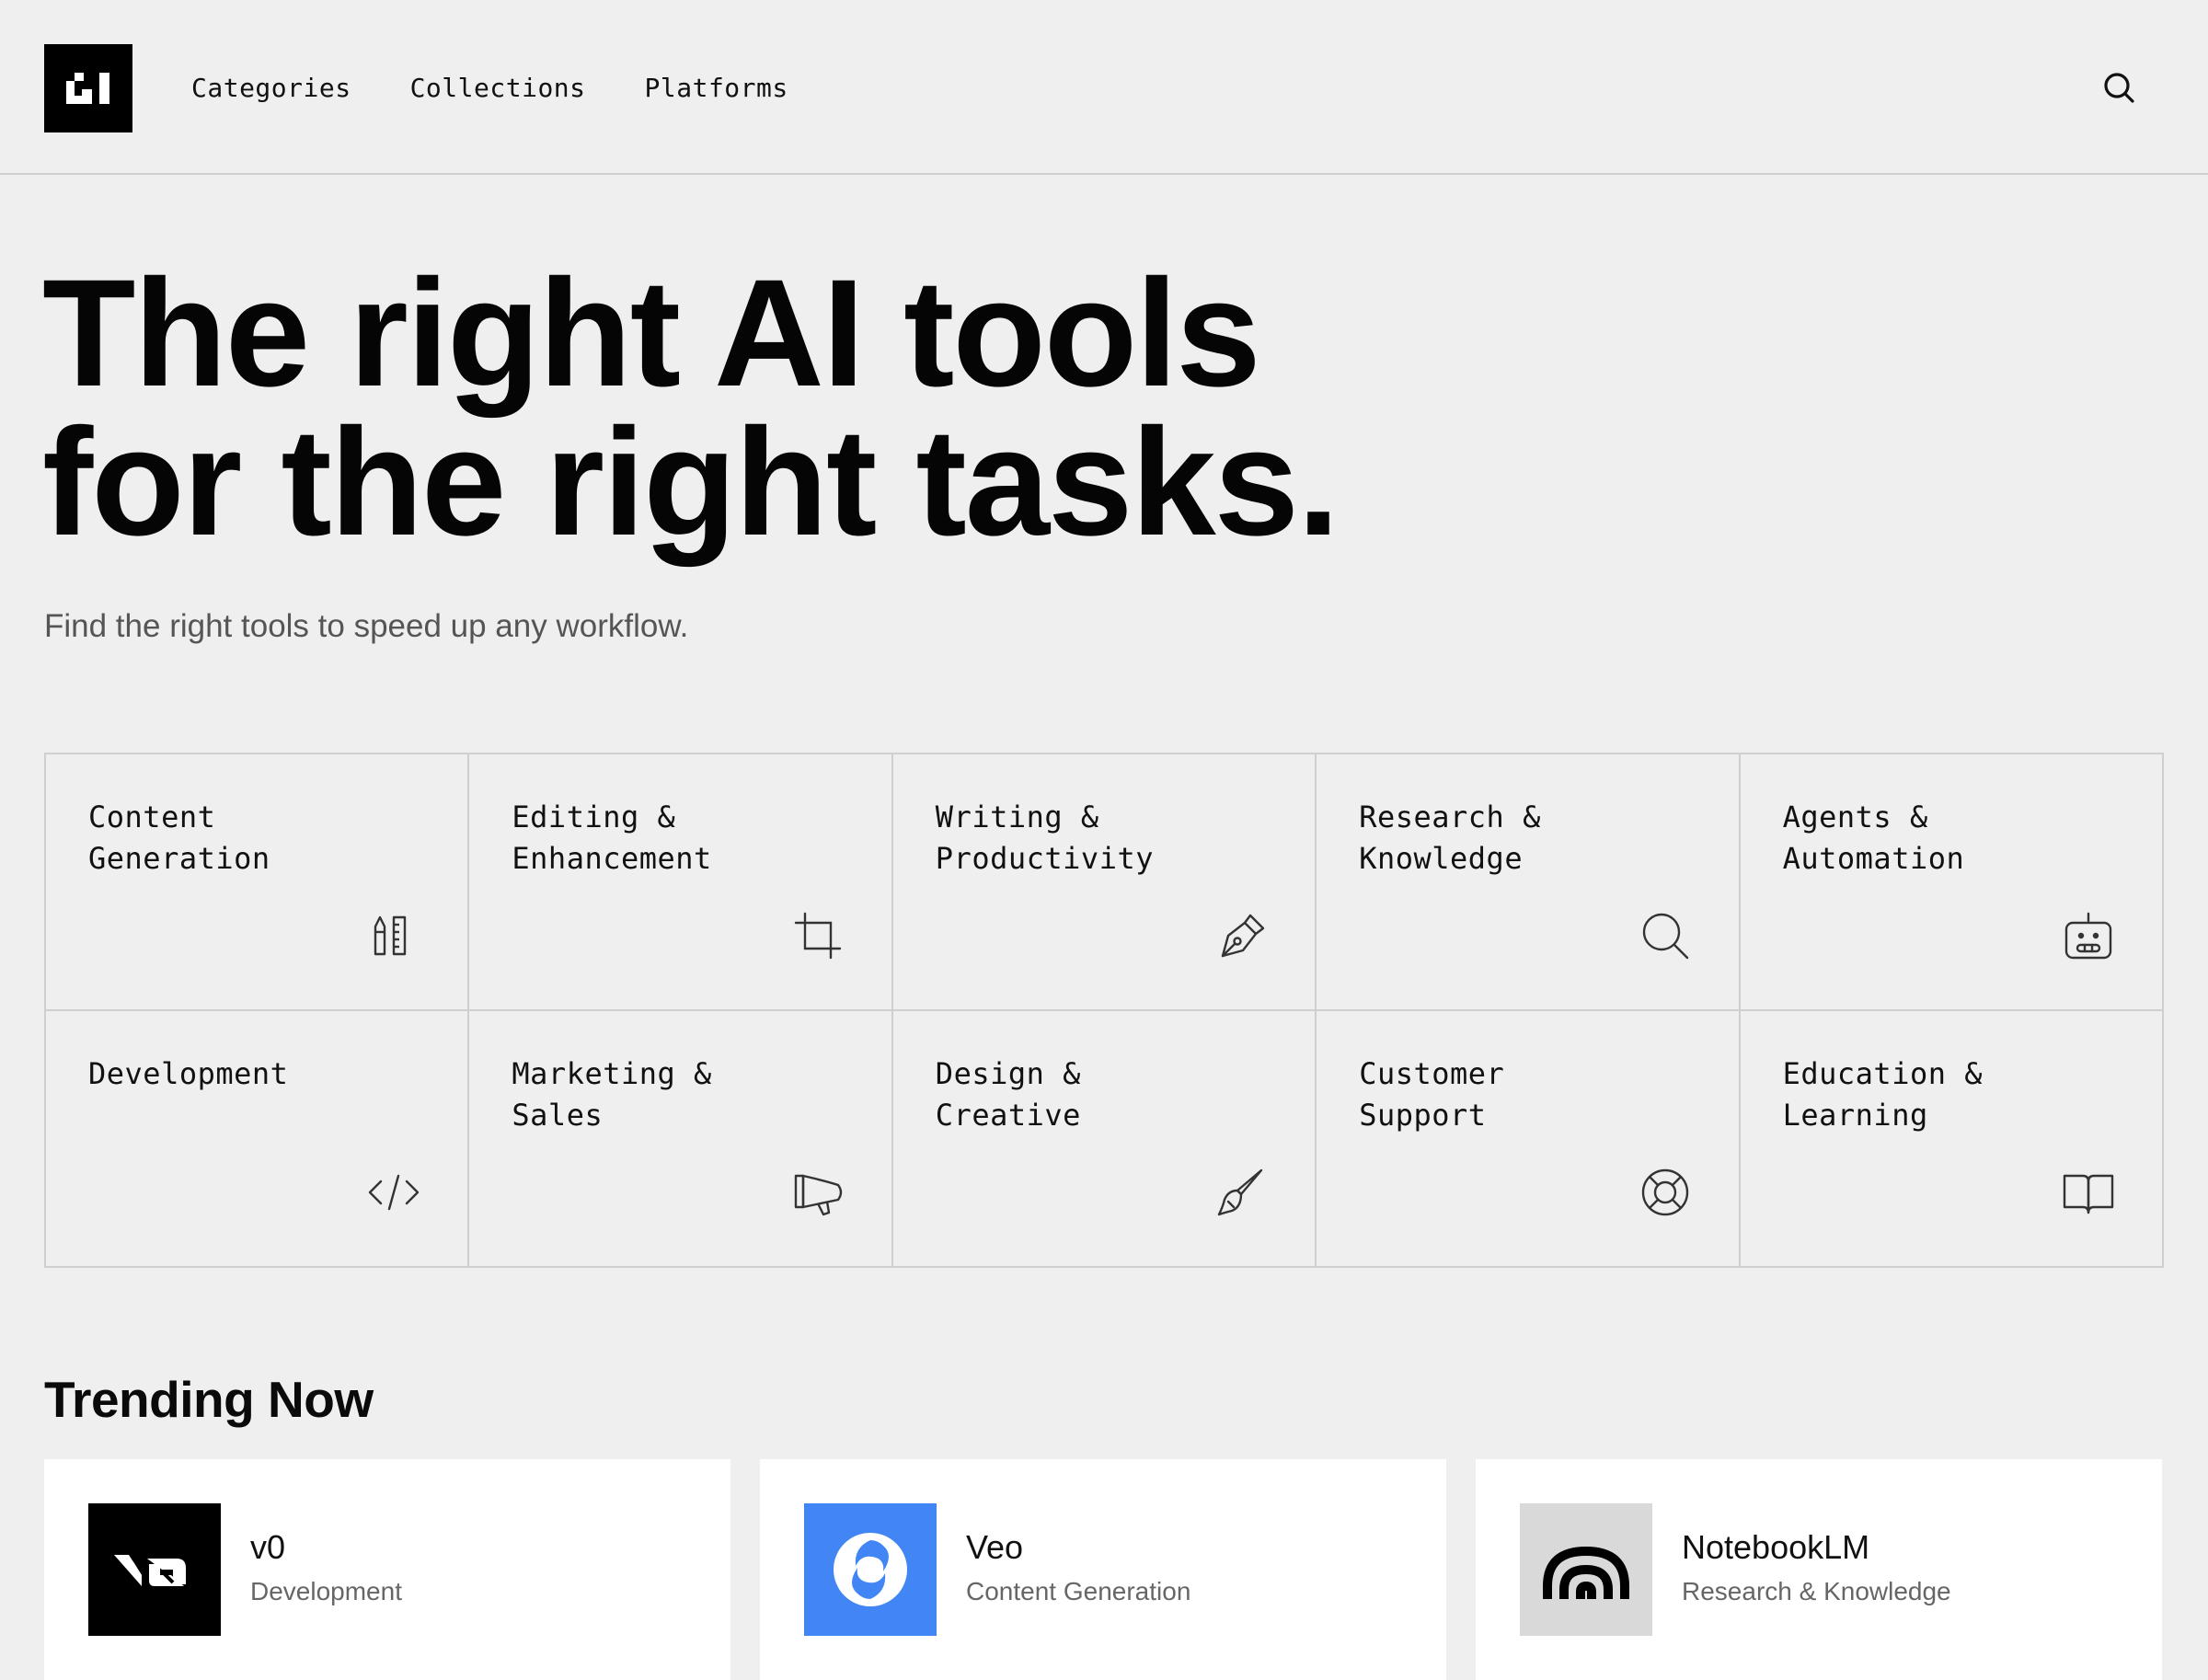 The height and width of the screenshot is (1680, 2208). I want to click on category-label: Editing & Enhancement, so click(612, 838).